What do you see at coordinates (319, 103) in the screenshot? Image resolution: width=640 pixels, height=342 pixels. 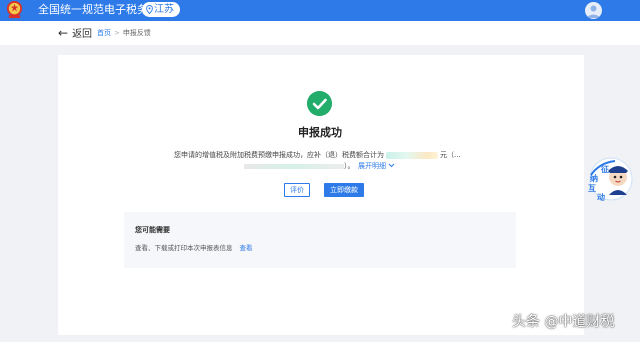 I see `success-check-icon` at bounding box center [319, 103].